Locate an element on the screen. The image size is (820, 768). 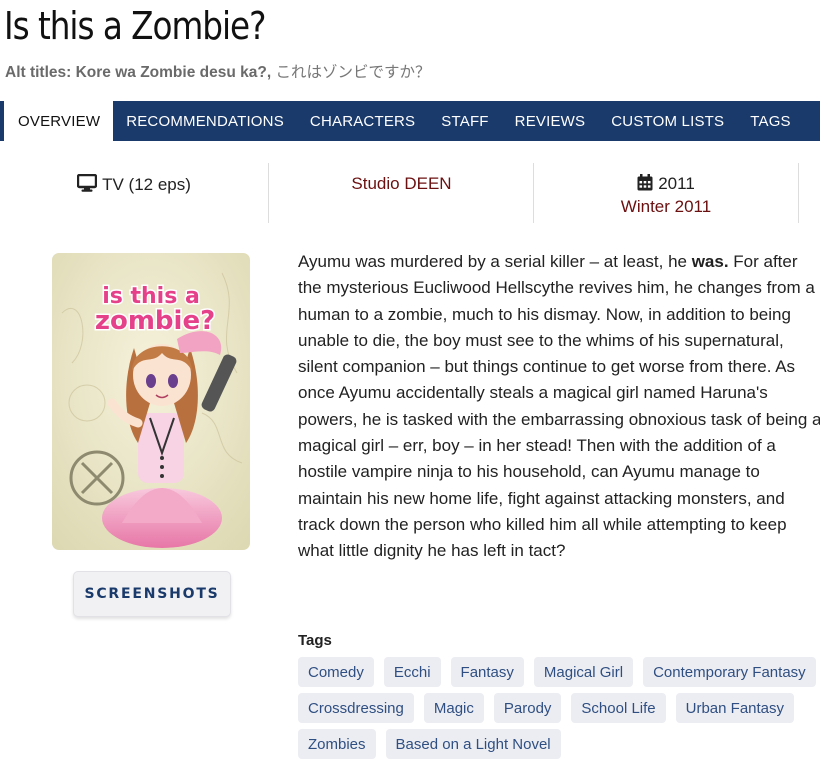
tag-row: Zombies Based on a Light Novel is located at coordinates (559, 744).